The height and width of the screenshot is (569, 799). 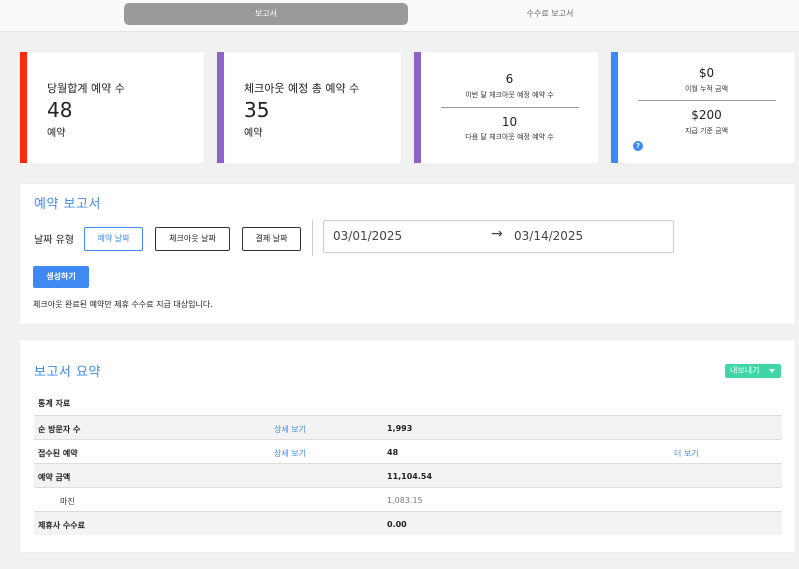 What do you see at coordinates (550, 14) in the screenshot?
I see `tab-commission-report: 수수료 보고서` at bounding box center [550, 14].